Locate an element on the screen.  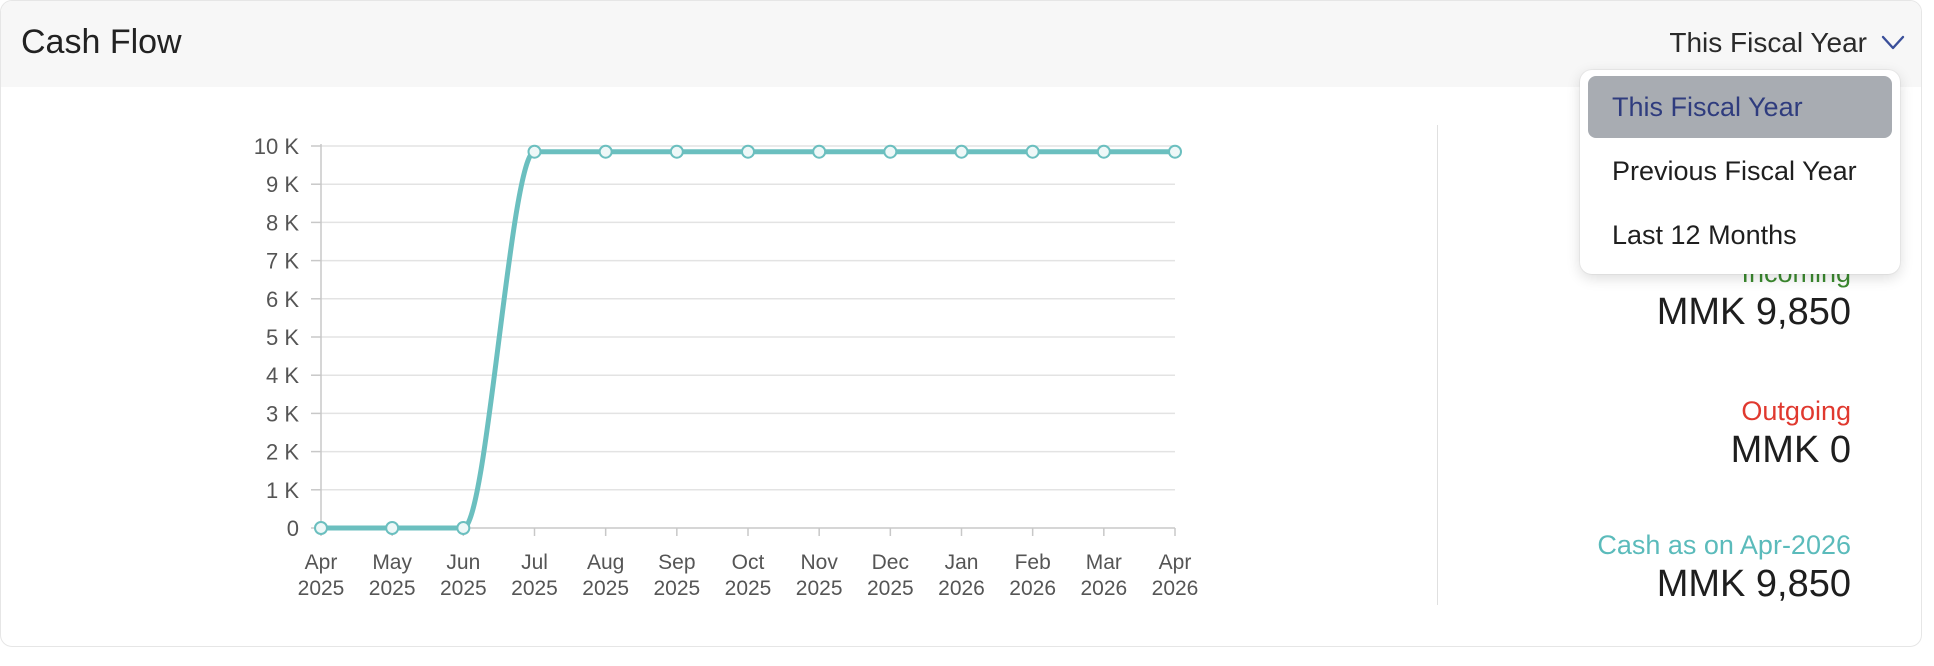
y-tick-label: 8 K is located at coordinates (282, 222).